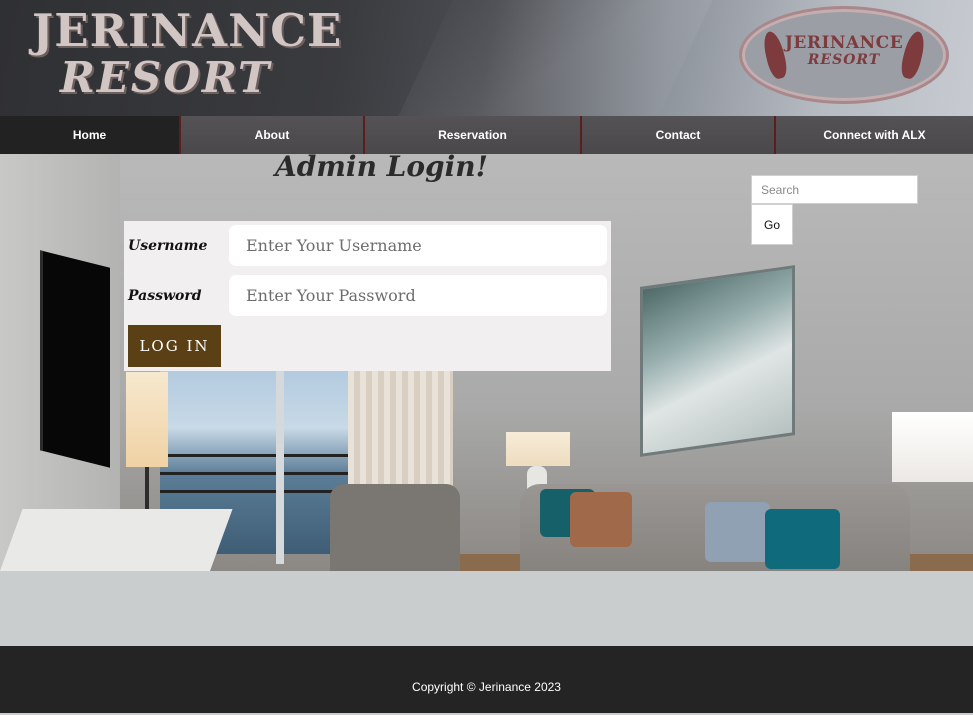  I want to click on search-go-button: Go, so click(772, 224).